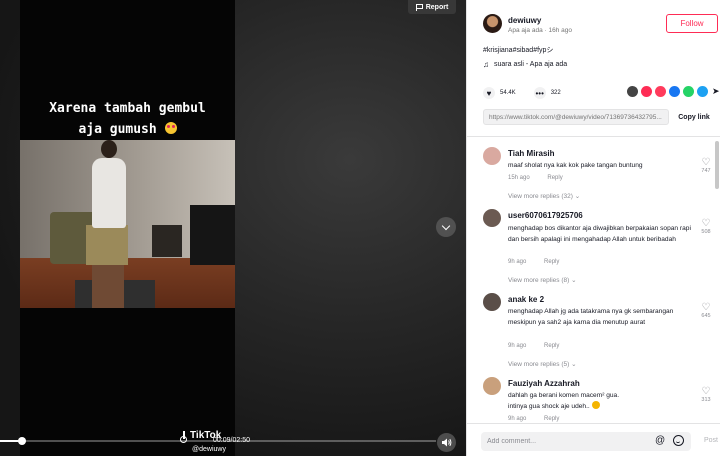  Describe the element at coordinates (660, 441) in the screenshot. I see `mention-icon: @` at that location.